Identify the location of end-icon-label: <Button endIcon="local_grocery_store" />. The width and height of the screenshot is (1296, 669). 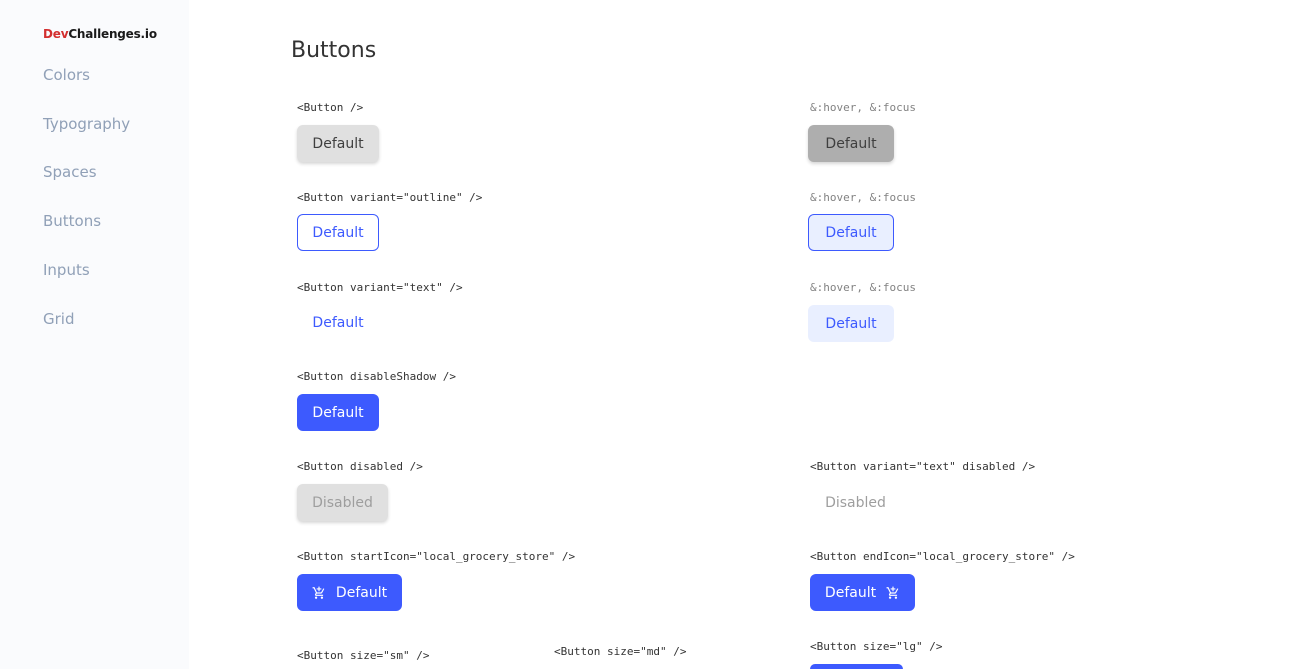
(942, 556).